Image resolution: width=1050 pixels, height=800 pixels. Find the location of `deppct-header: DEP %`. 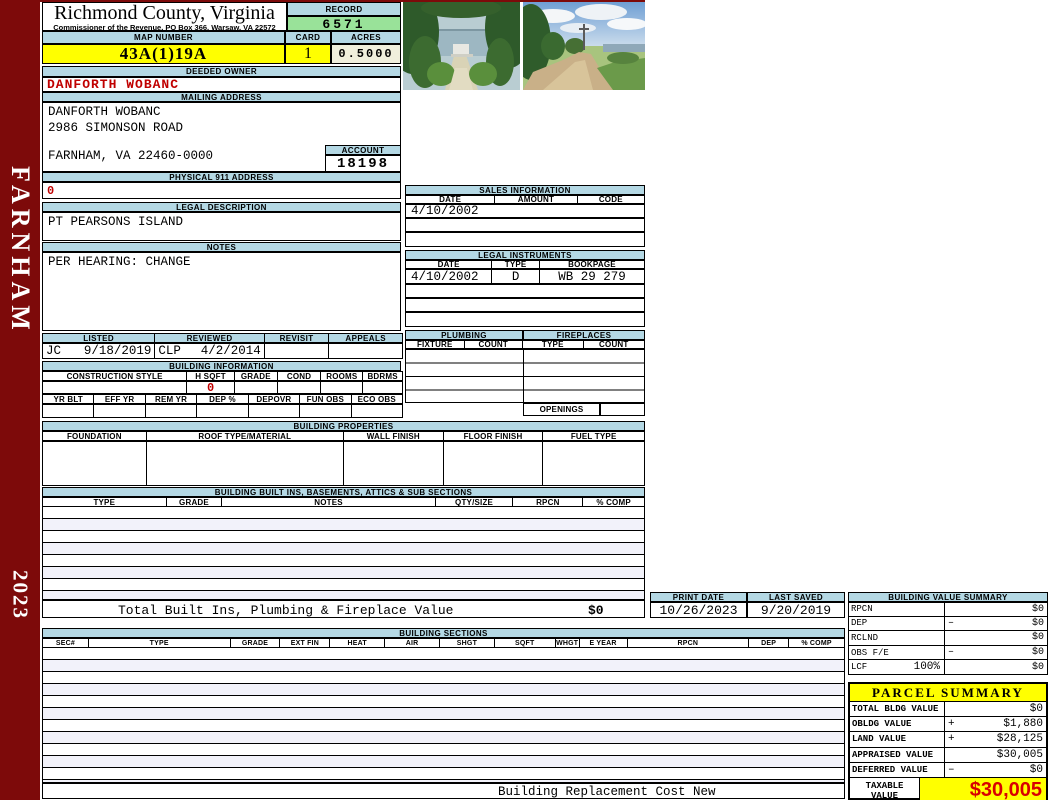

deppct-header: DEP % is located at coordinates (223, 399).